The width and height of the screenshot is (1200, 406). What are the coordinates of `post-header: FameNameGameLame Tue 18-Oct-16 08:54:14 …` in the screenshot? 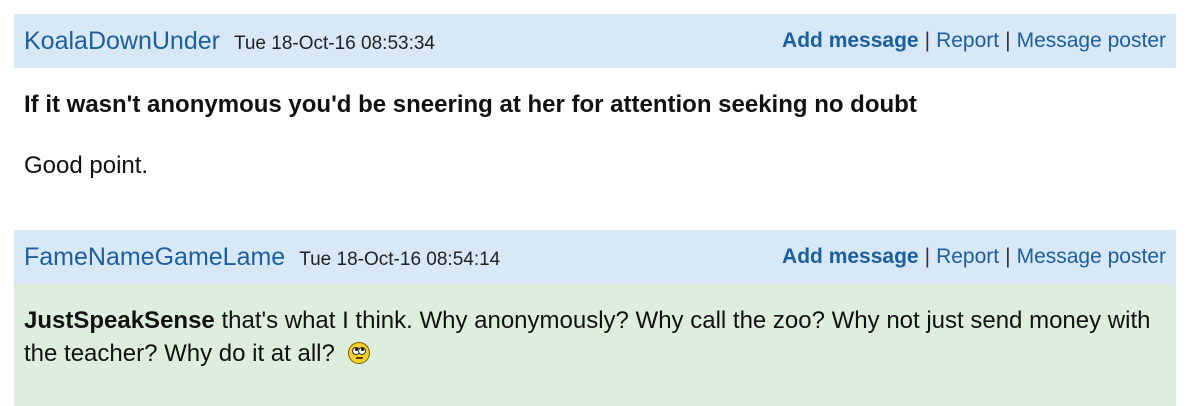 It's located at (595, 257).